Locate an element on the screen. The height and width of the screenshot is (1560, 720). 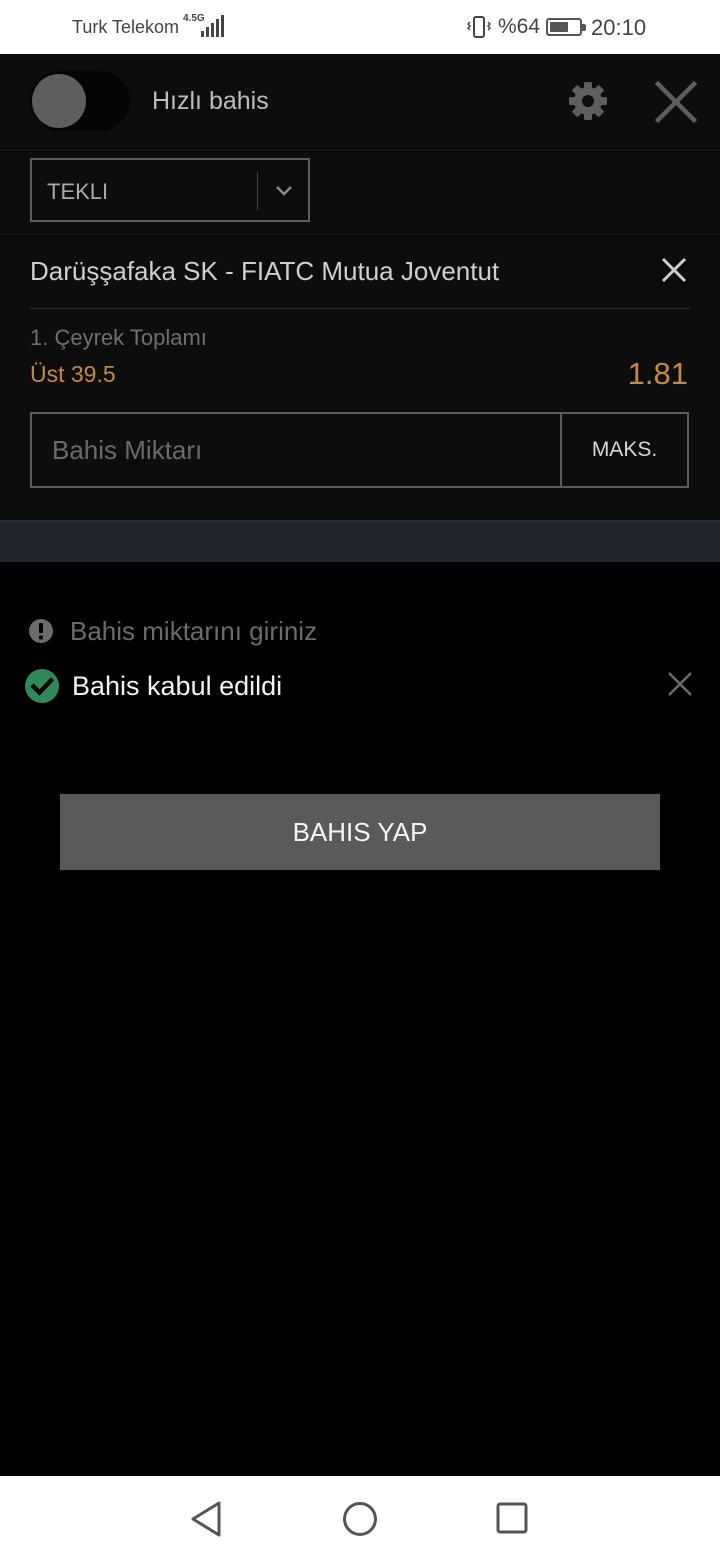
recents-icon is located at coordinates (512, 1518).